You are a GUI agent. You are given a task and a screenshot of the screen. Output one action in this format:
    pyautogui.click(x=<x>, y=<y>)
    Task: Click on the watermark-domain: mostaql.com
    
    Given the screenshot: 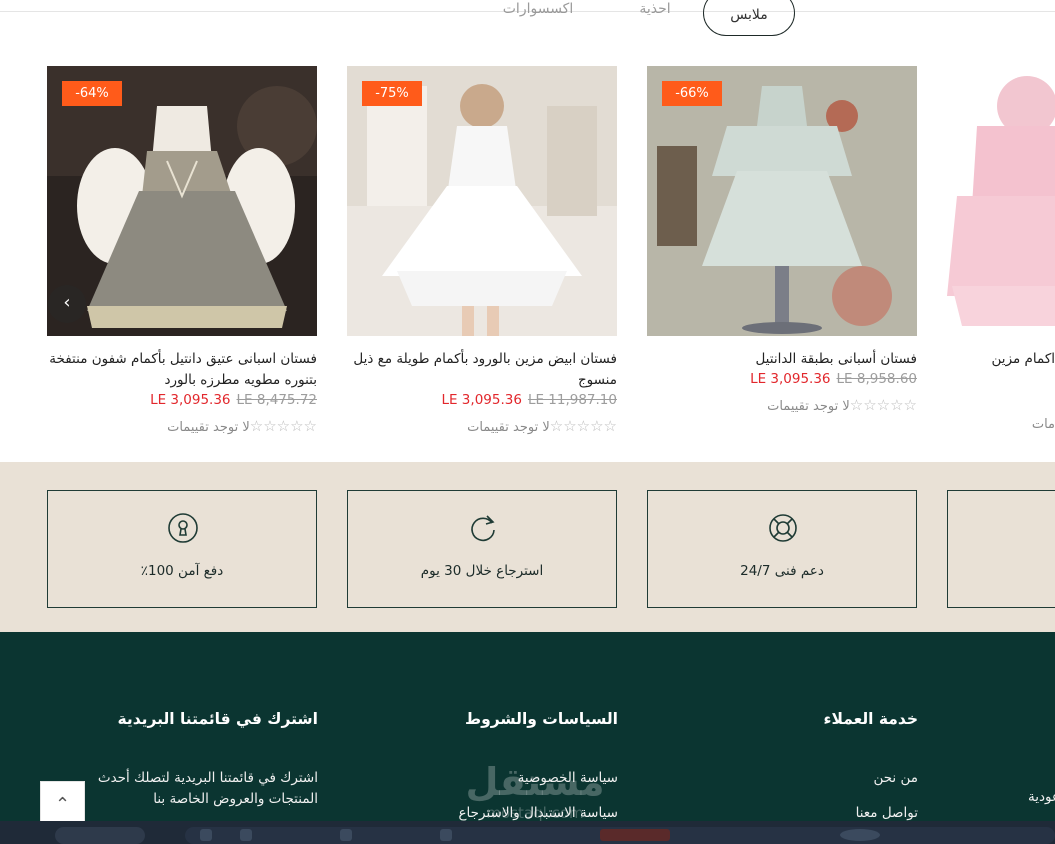 What is the action you would take?
    pyautogui.click(x=535, y=813)
    